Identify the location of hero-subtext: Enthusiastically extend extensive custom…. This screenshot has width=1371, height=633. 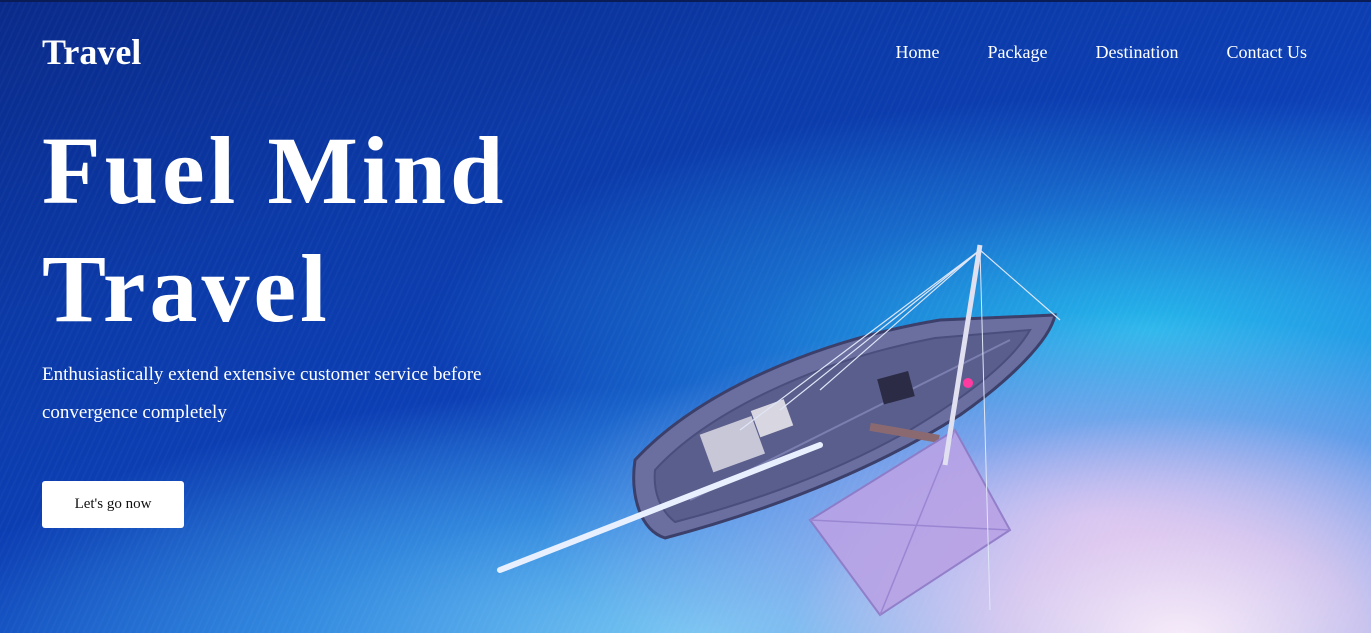
(262, 393).